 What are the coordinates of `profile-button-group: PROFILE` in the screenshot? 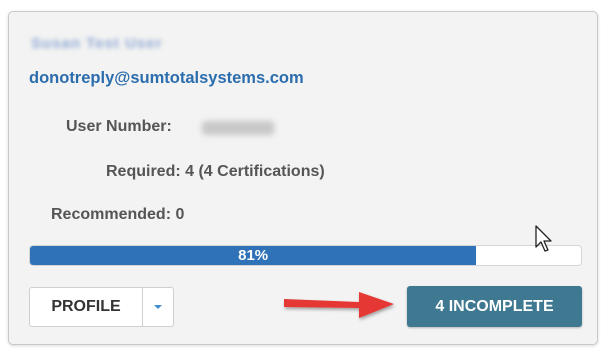 It's located at (101, 307).